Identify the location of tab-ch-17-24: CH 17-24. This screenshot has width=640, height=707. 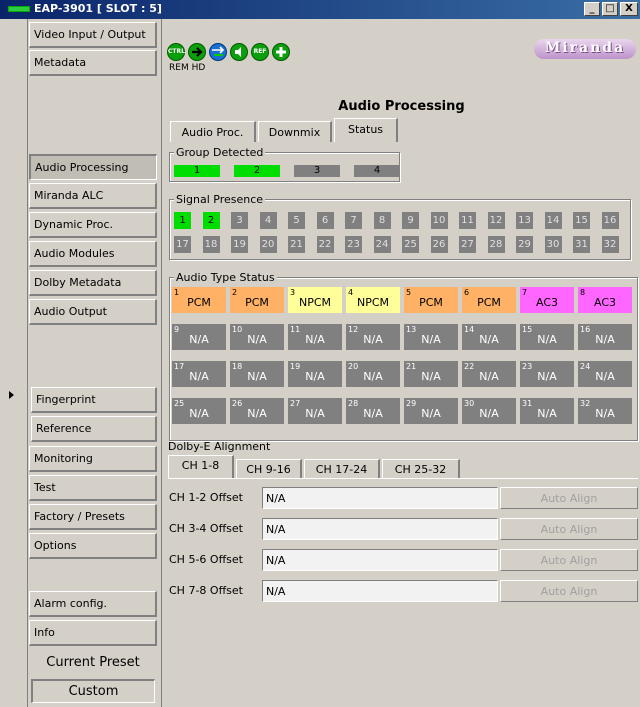
(342, 469).